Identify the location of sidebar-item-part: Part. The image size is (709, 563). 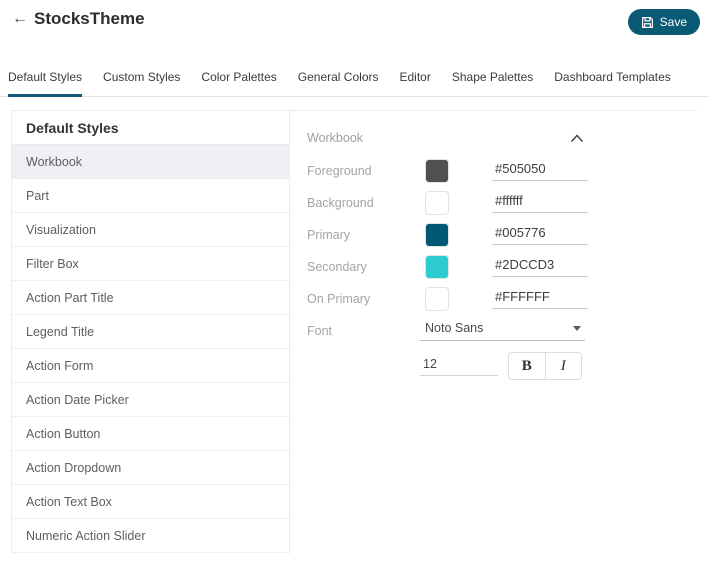
(150, 196).